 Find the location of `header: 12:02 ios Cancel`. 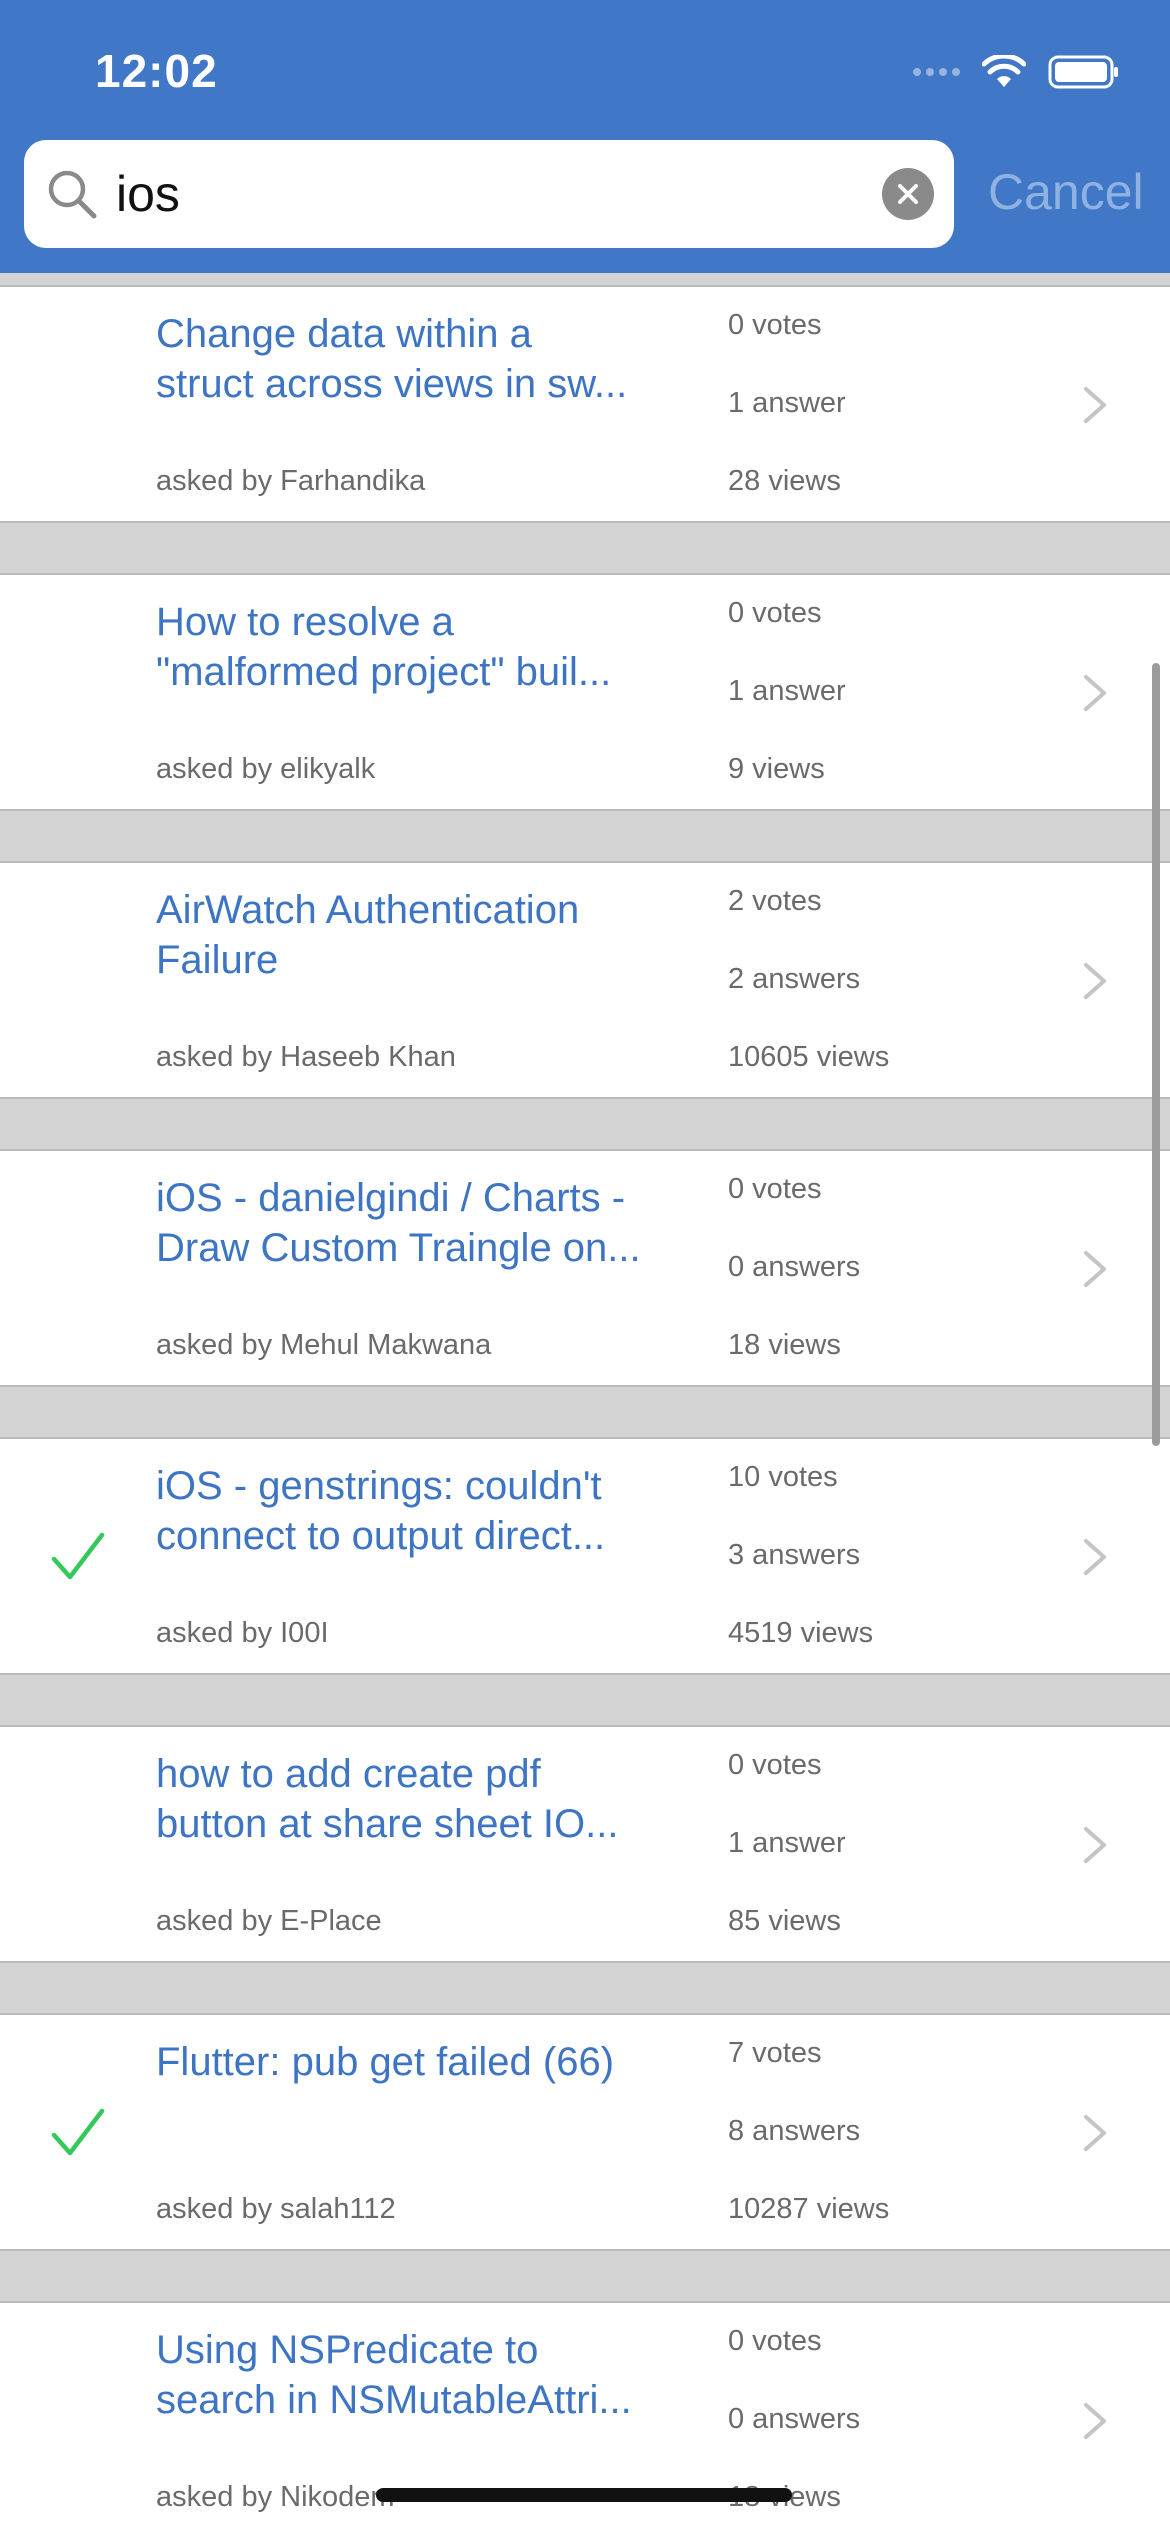

header: 12:02 ios Cancel is located at coordinates (585, 136).